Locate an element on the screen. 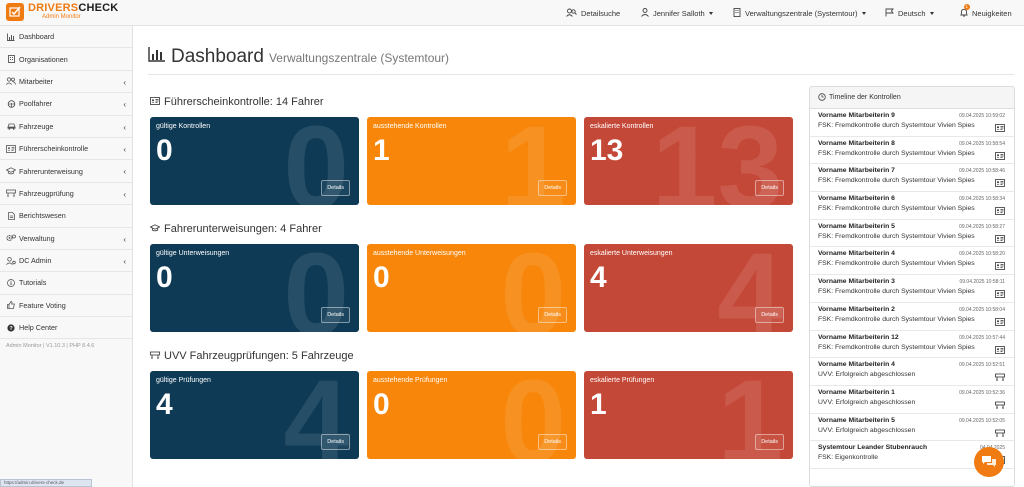  sidebar-item-label: Fahrzeuge is located at coordinates (36, 126).